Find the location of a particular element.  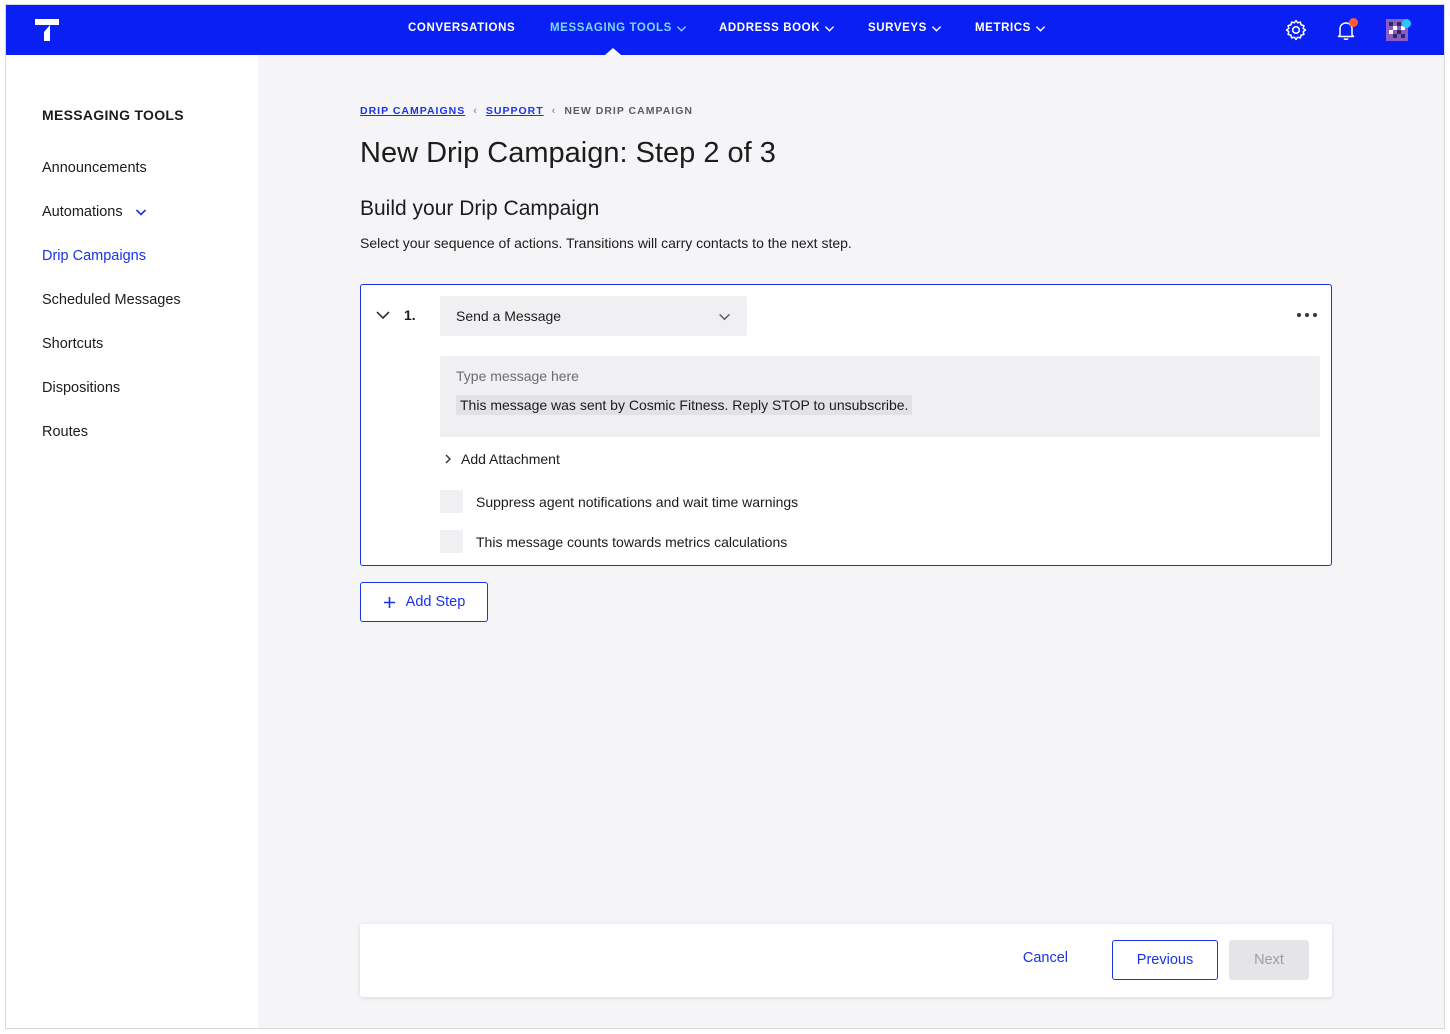

page-title: New Drip Campaign: Step 2 of 3 is located at coordinates (568, 153).